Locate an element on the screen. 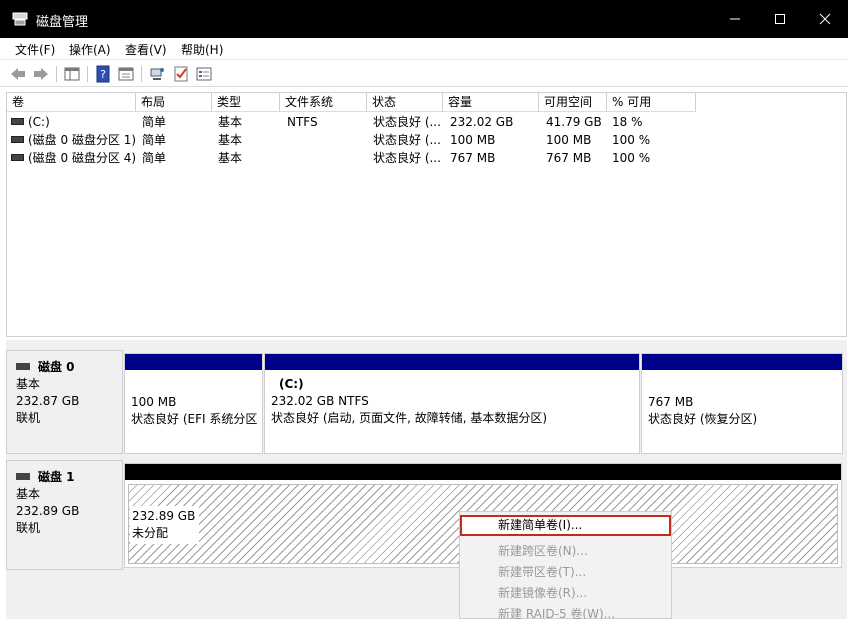 Image resolution: width=848 pixels, height=619 pixels. disk-1-label: 磁盘 1 基本 232.89 GB 联机 is located at coordinates (64, 515).